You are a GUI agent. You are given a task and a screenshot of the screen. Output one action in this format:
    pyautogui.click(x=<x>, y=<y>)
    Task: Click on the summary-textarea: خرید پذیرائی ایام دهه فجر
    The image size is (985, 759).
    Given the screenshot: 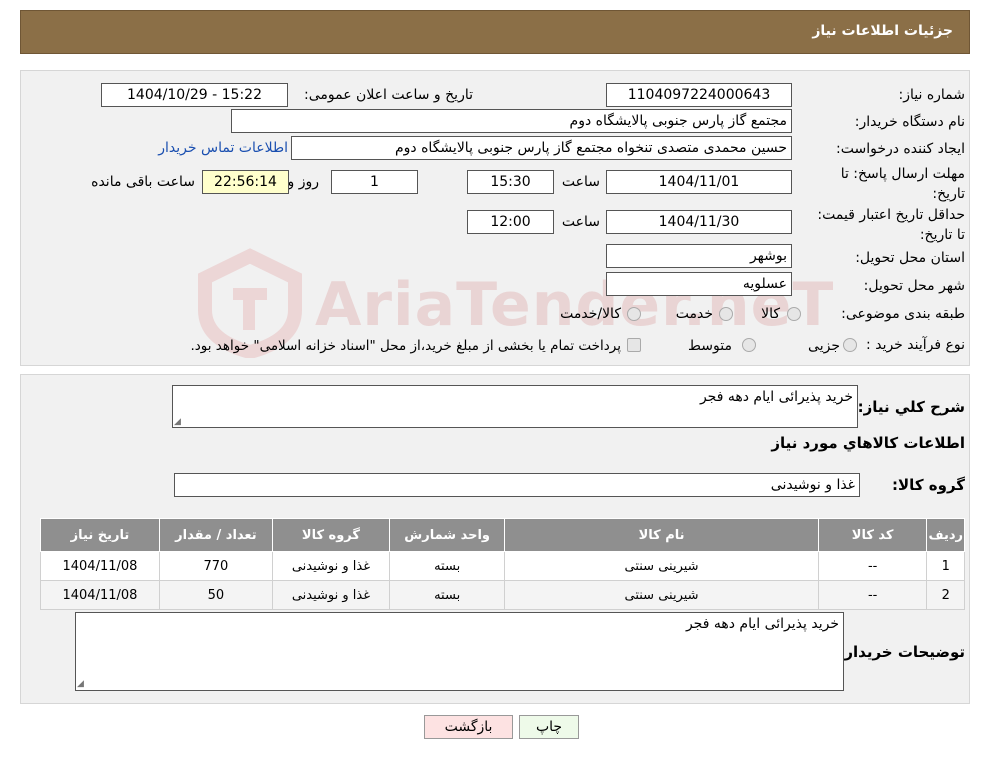 What is the action you would take?
    pyautogui.click(x=515, y=406)
    